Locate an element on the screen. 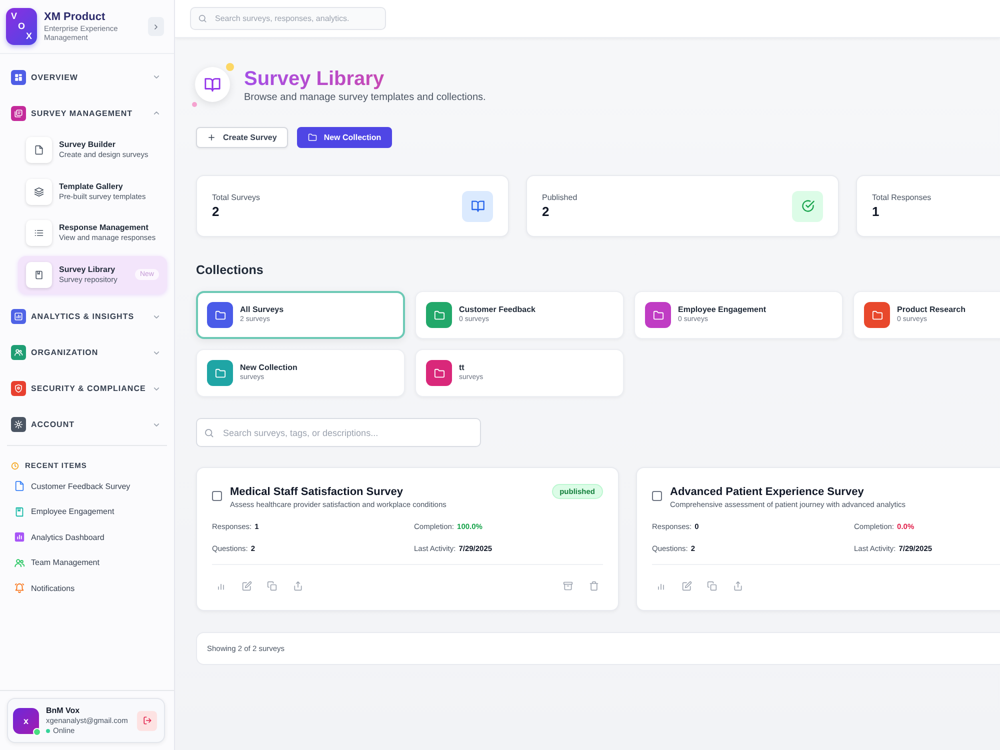 This screenshot has height=750, width=1000. recent-item: Employee Engagement is located at coordinates (87, 511).